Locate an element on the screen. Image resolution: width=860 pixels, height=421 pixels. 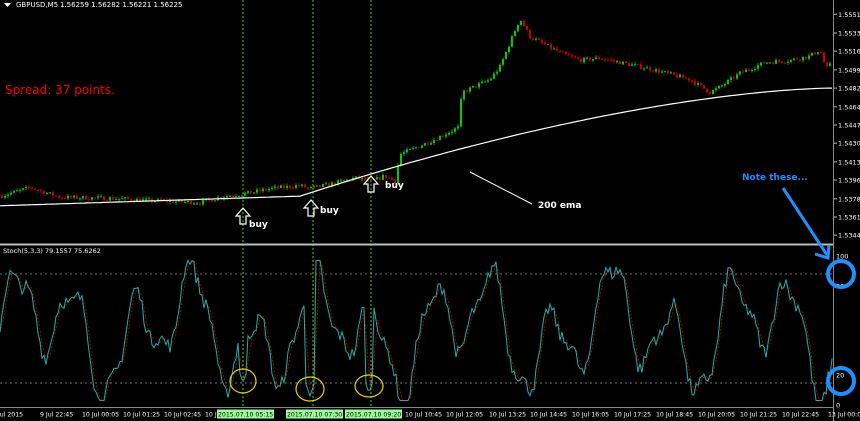
time-tick-label: 10 Jul 16:05 is located at coordinates (590, 415).